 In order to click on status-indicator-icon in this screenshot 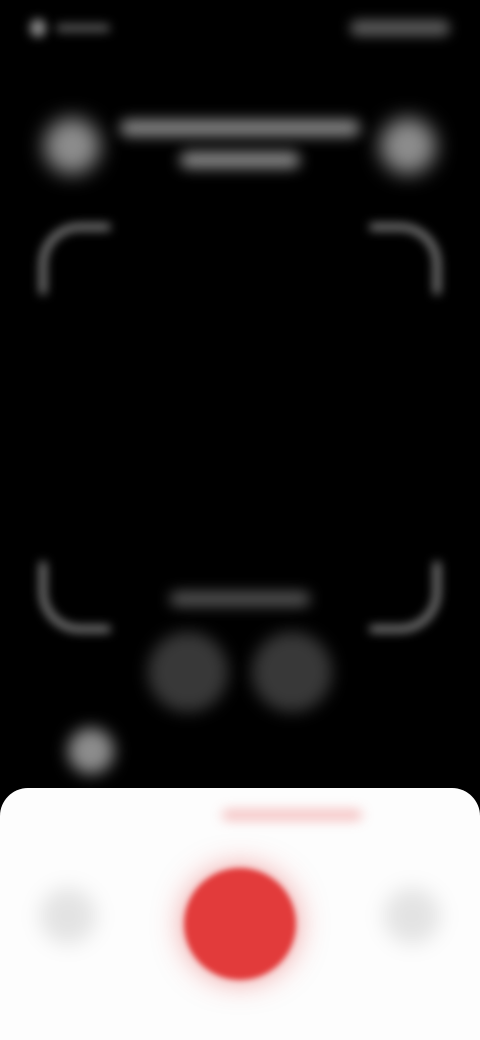, I will do `click(38, 28)`.